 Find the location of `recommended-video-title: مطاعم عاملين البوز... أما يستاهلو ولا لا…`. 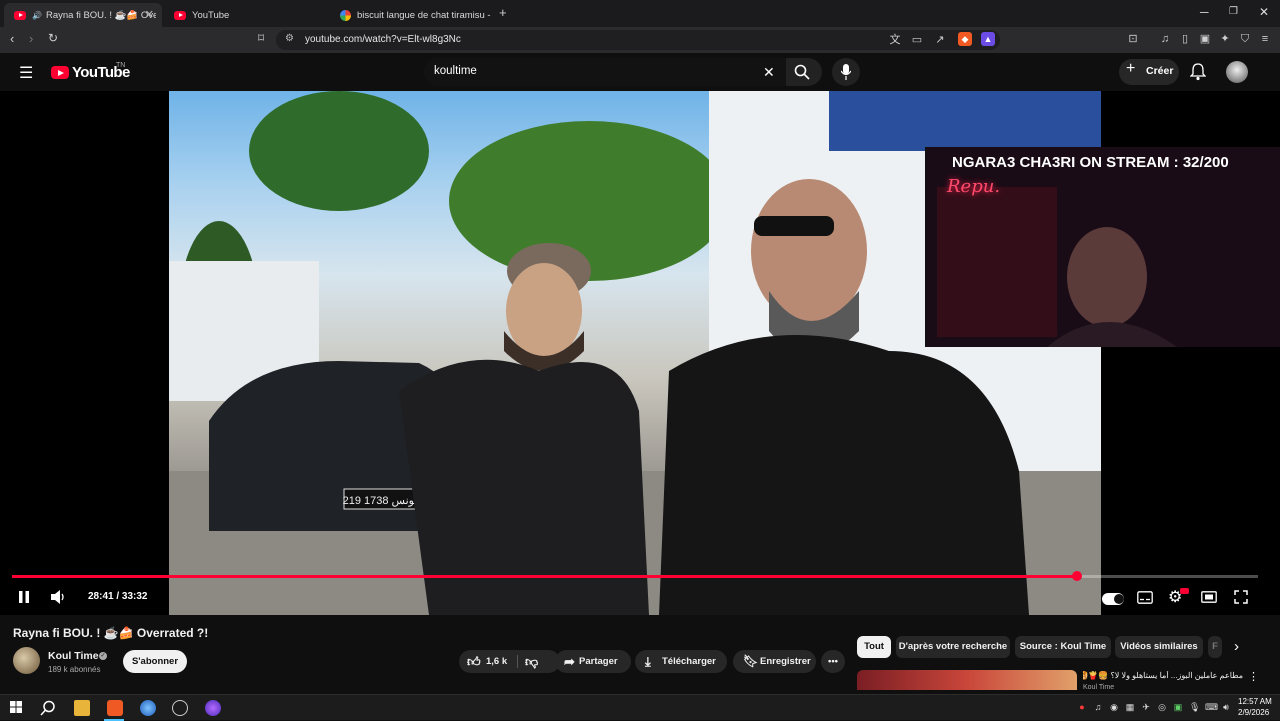

recommended-video-title: مطاعم عاملين البوز... أما يستاهلو ولا لا… is located at coordinates (1163, 675).